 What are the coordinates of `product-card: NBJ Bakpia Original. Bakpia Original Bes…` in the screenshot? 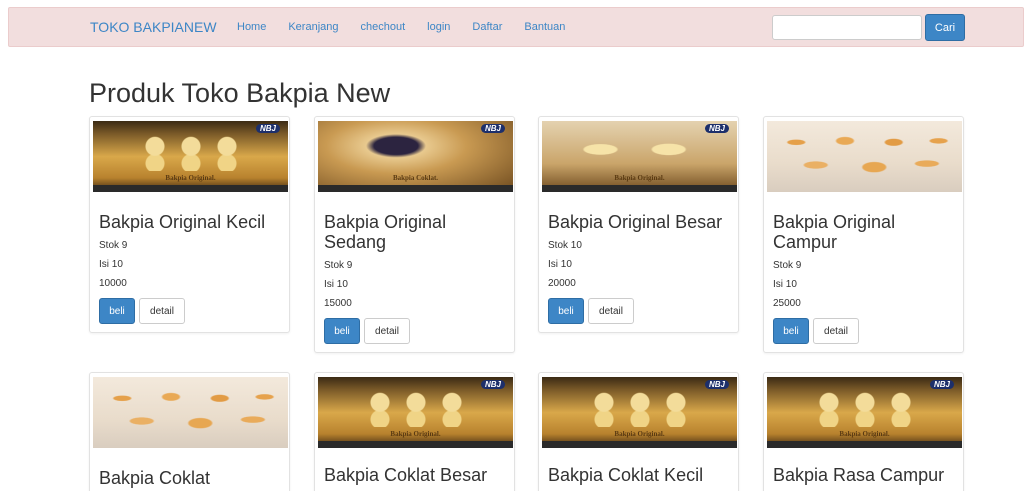 It's located at (638, 224).